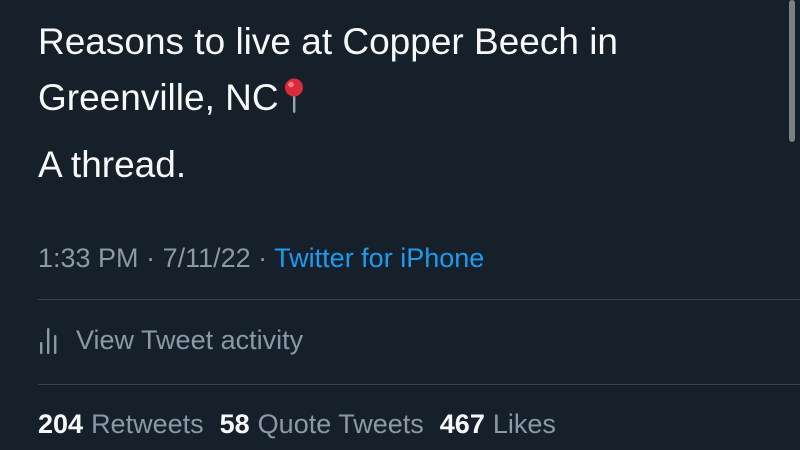 This screenshot has height=450, width=800. What do you see at coordinates (88, 258) in the screenshot?
I see `tweet-time: 1:33 PM` at bounding box center [88, 258].